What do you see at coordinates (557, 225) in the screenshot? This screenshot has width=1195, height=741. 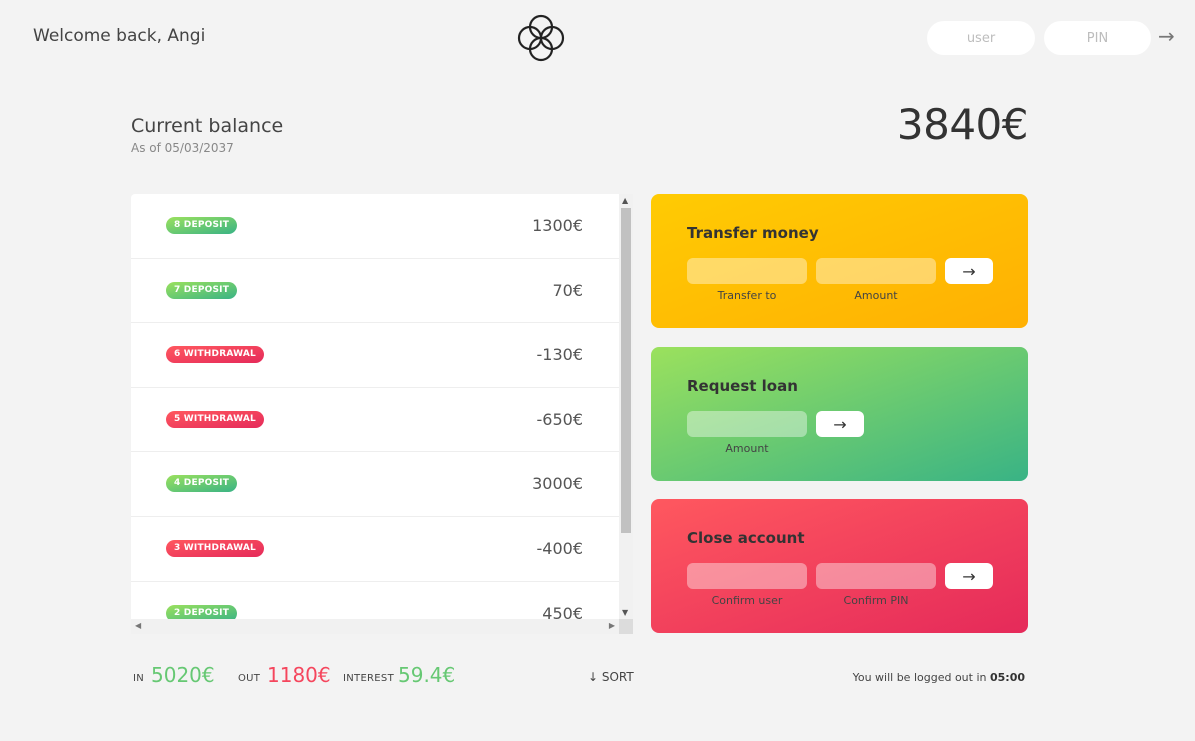 I see `movement-value: 1300€` at bounding box center [557, 225].